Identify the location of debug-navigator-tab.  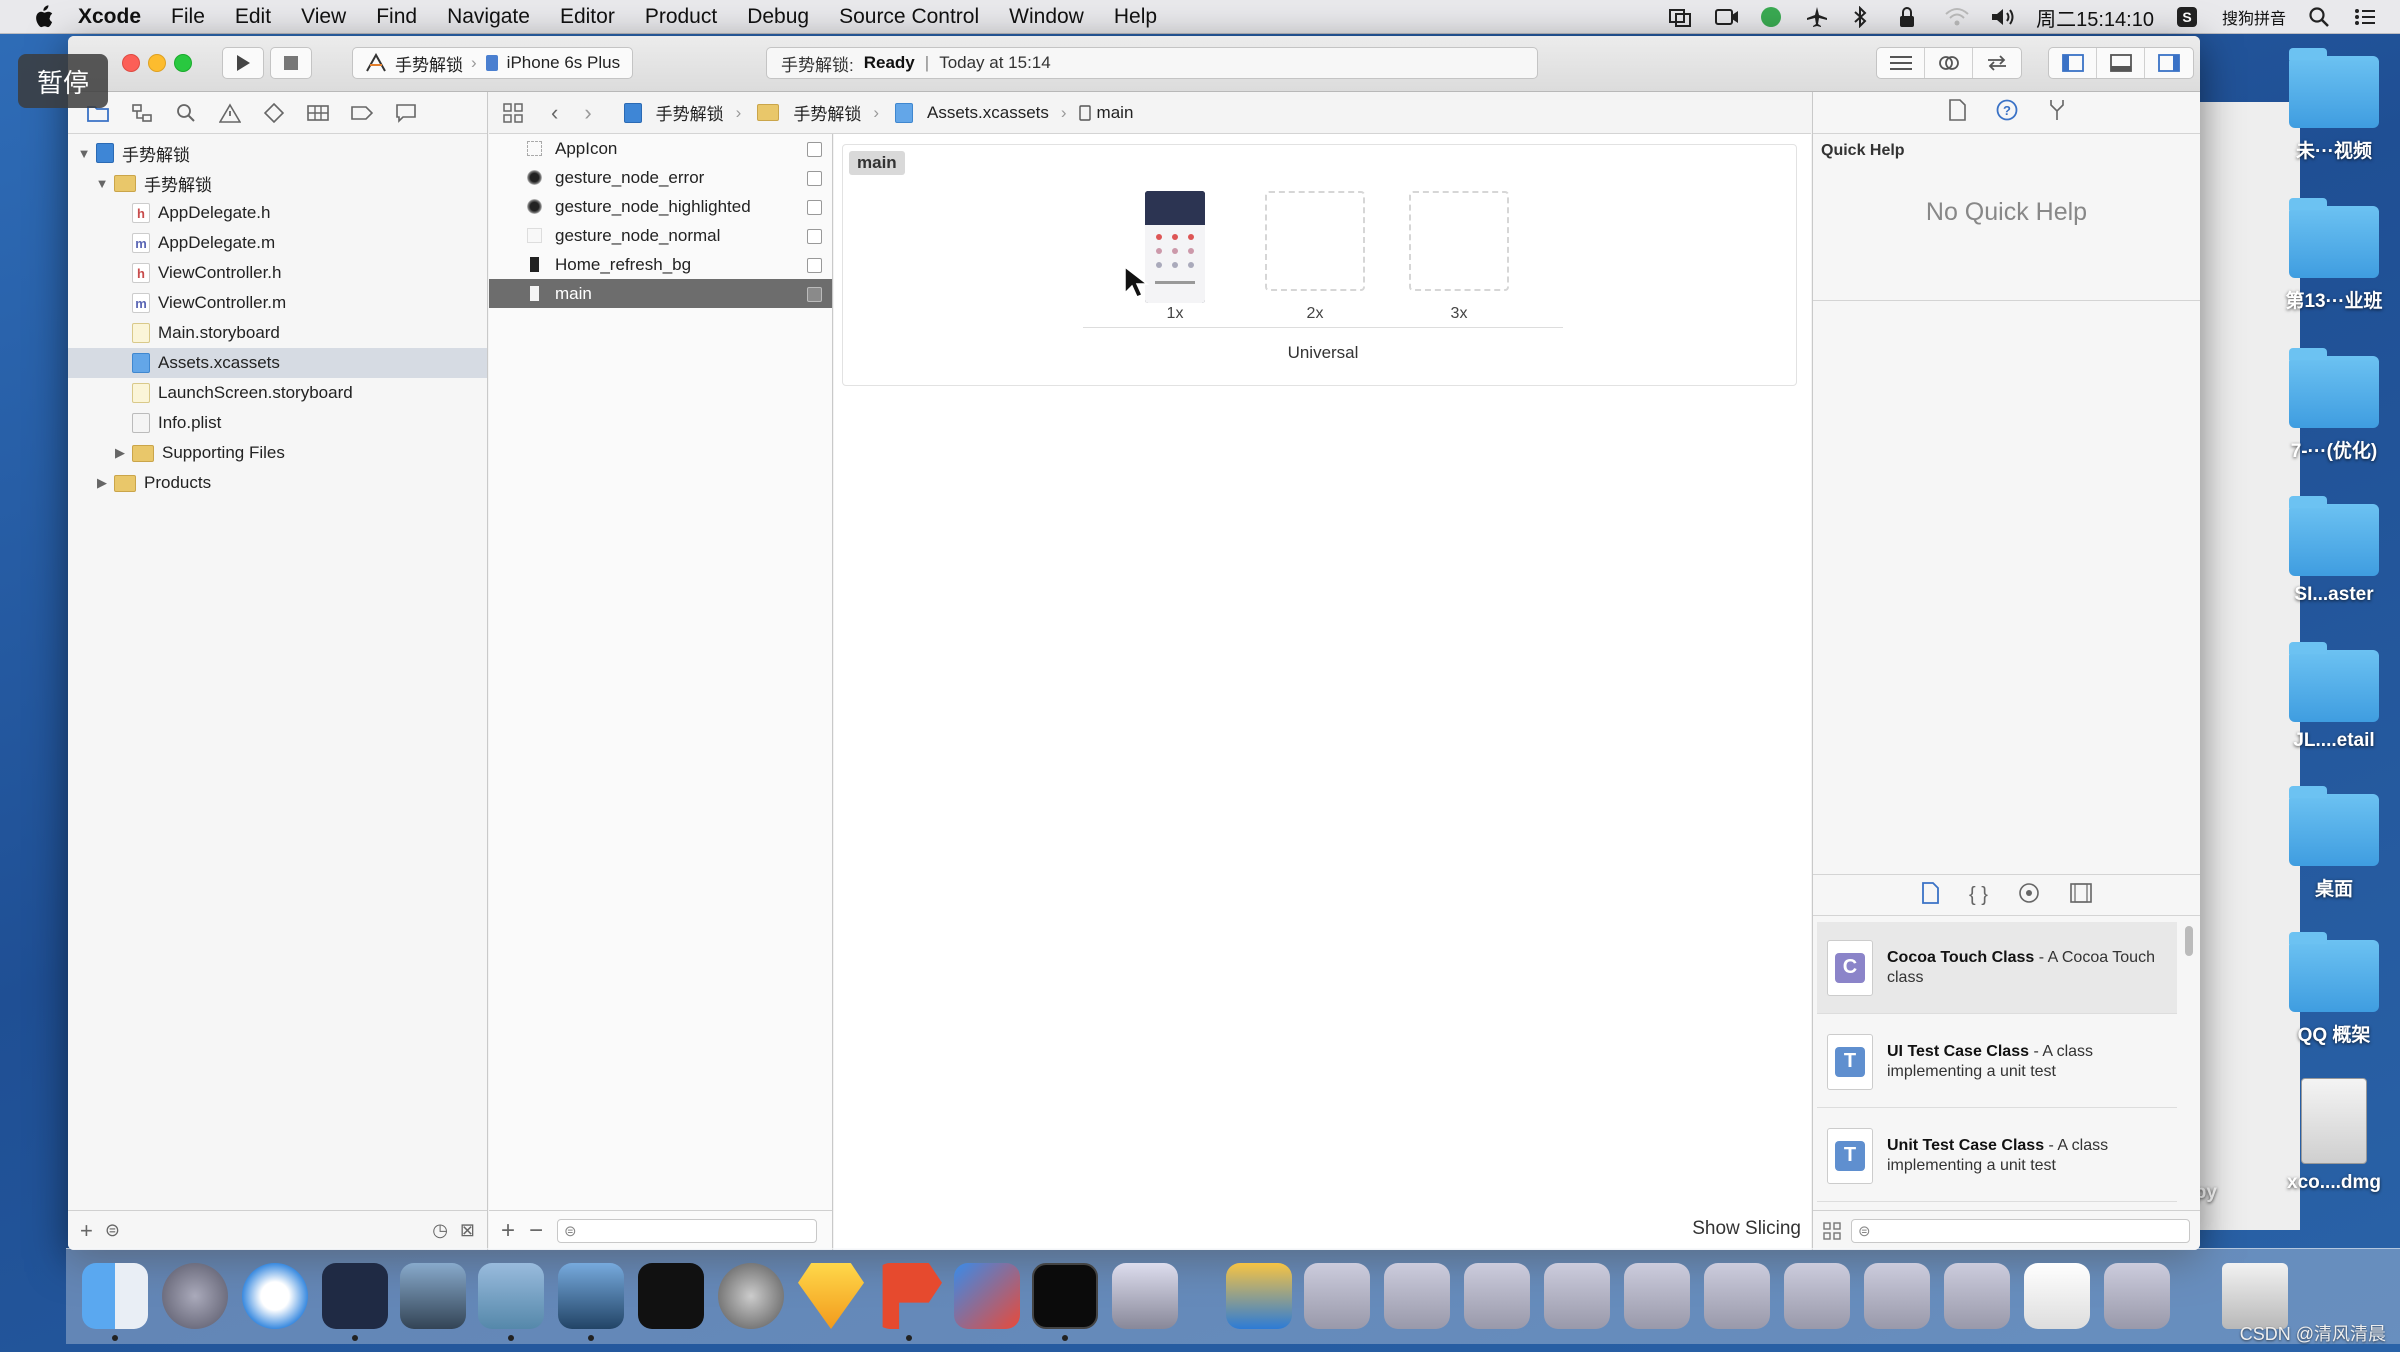
(318, 113).